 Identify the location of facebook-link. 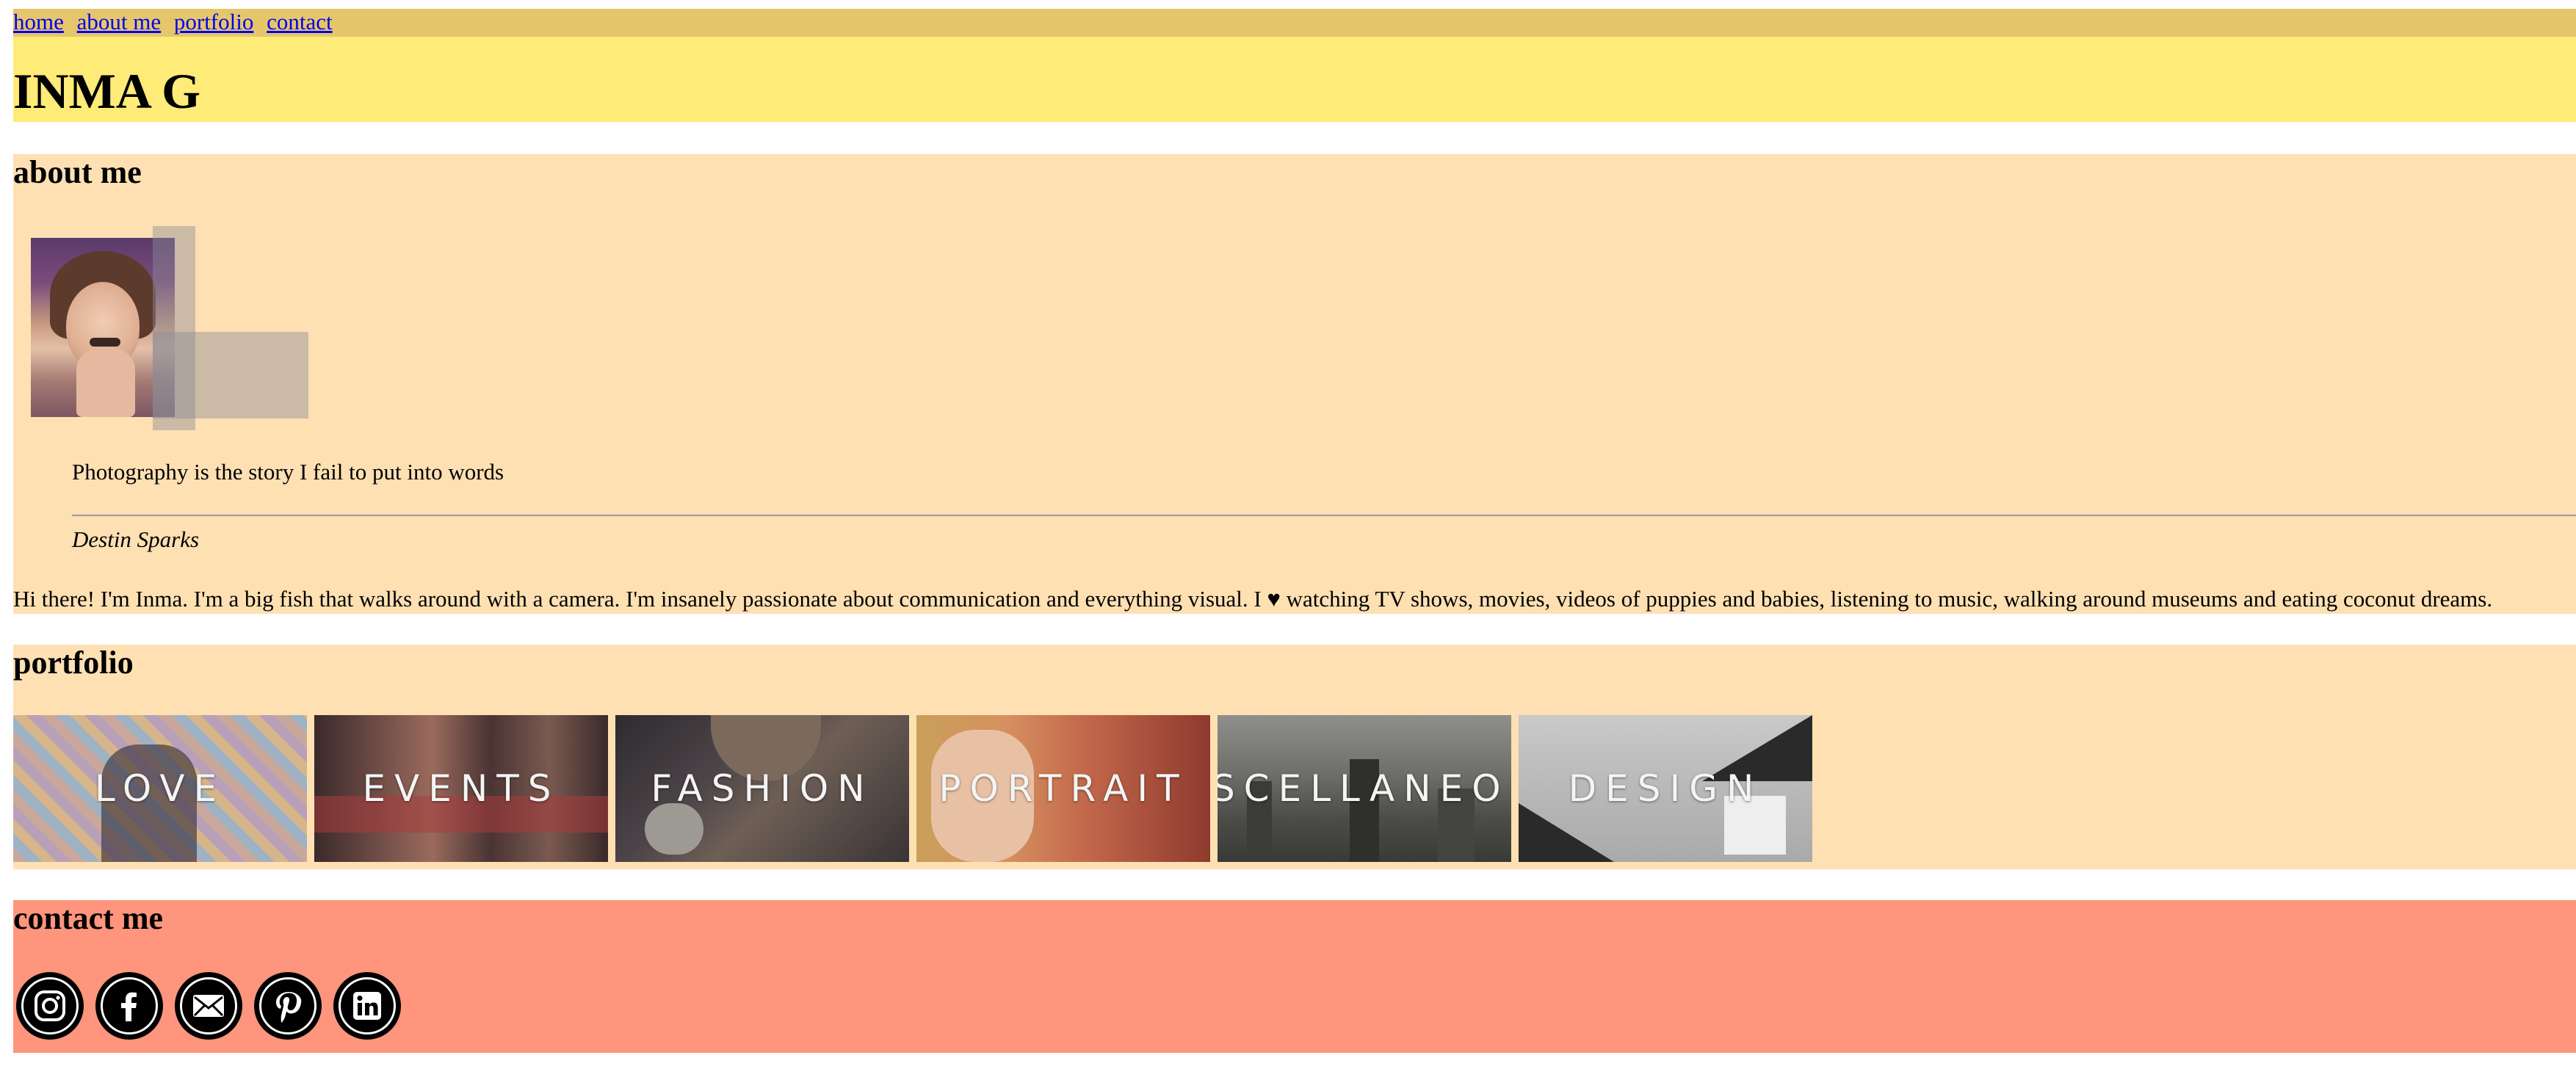
(129, 1006).